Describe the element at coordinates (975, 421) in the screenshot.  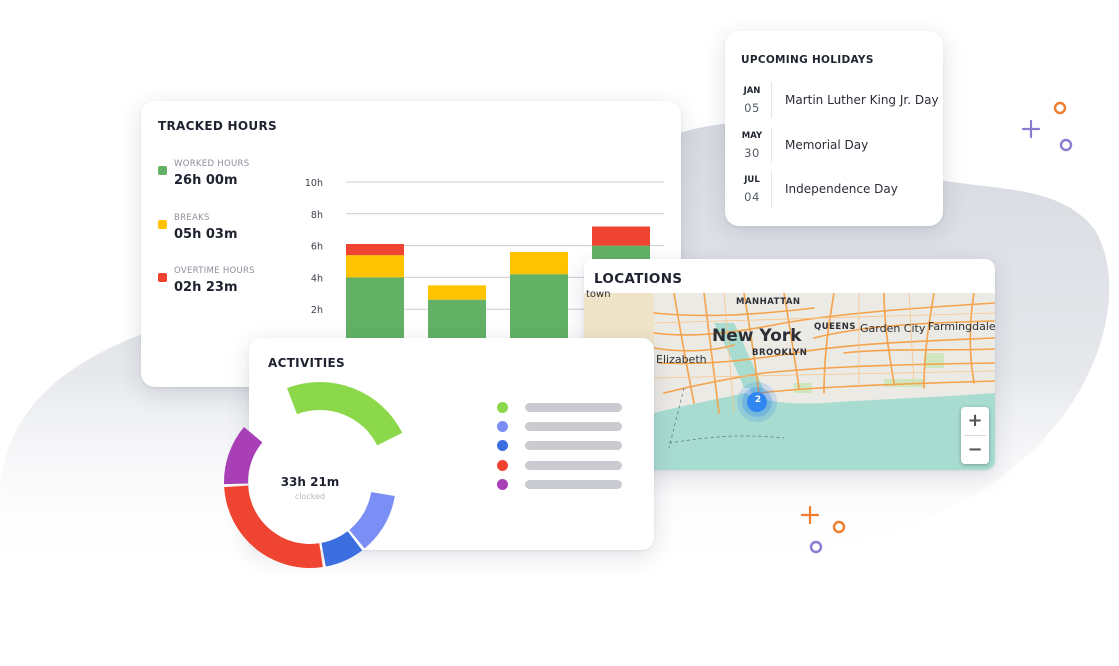
I see `zoom-in-button: +` at that location.